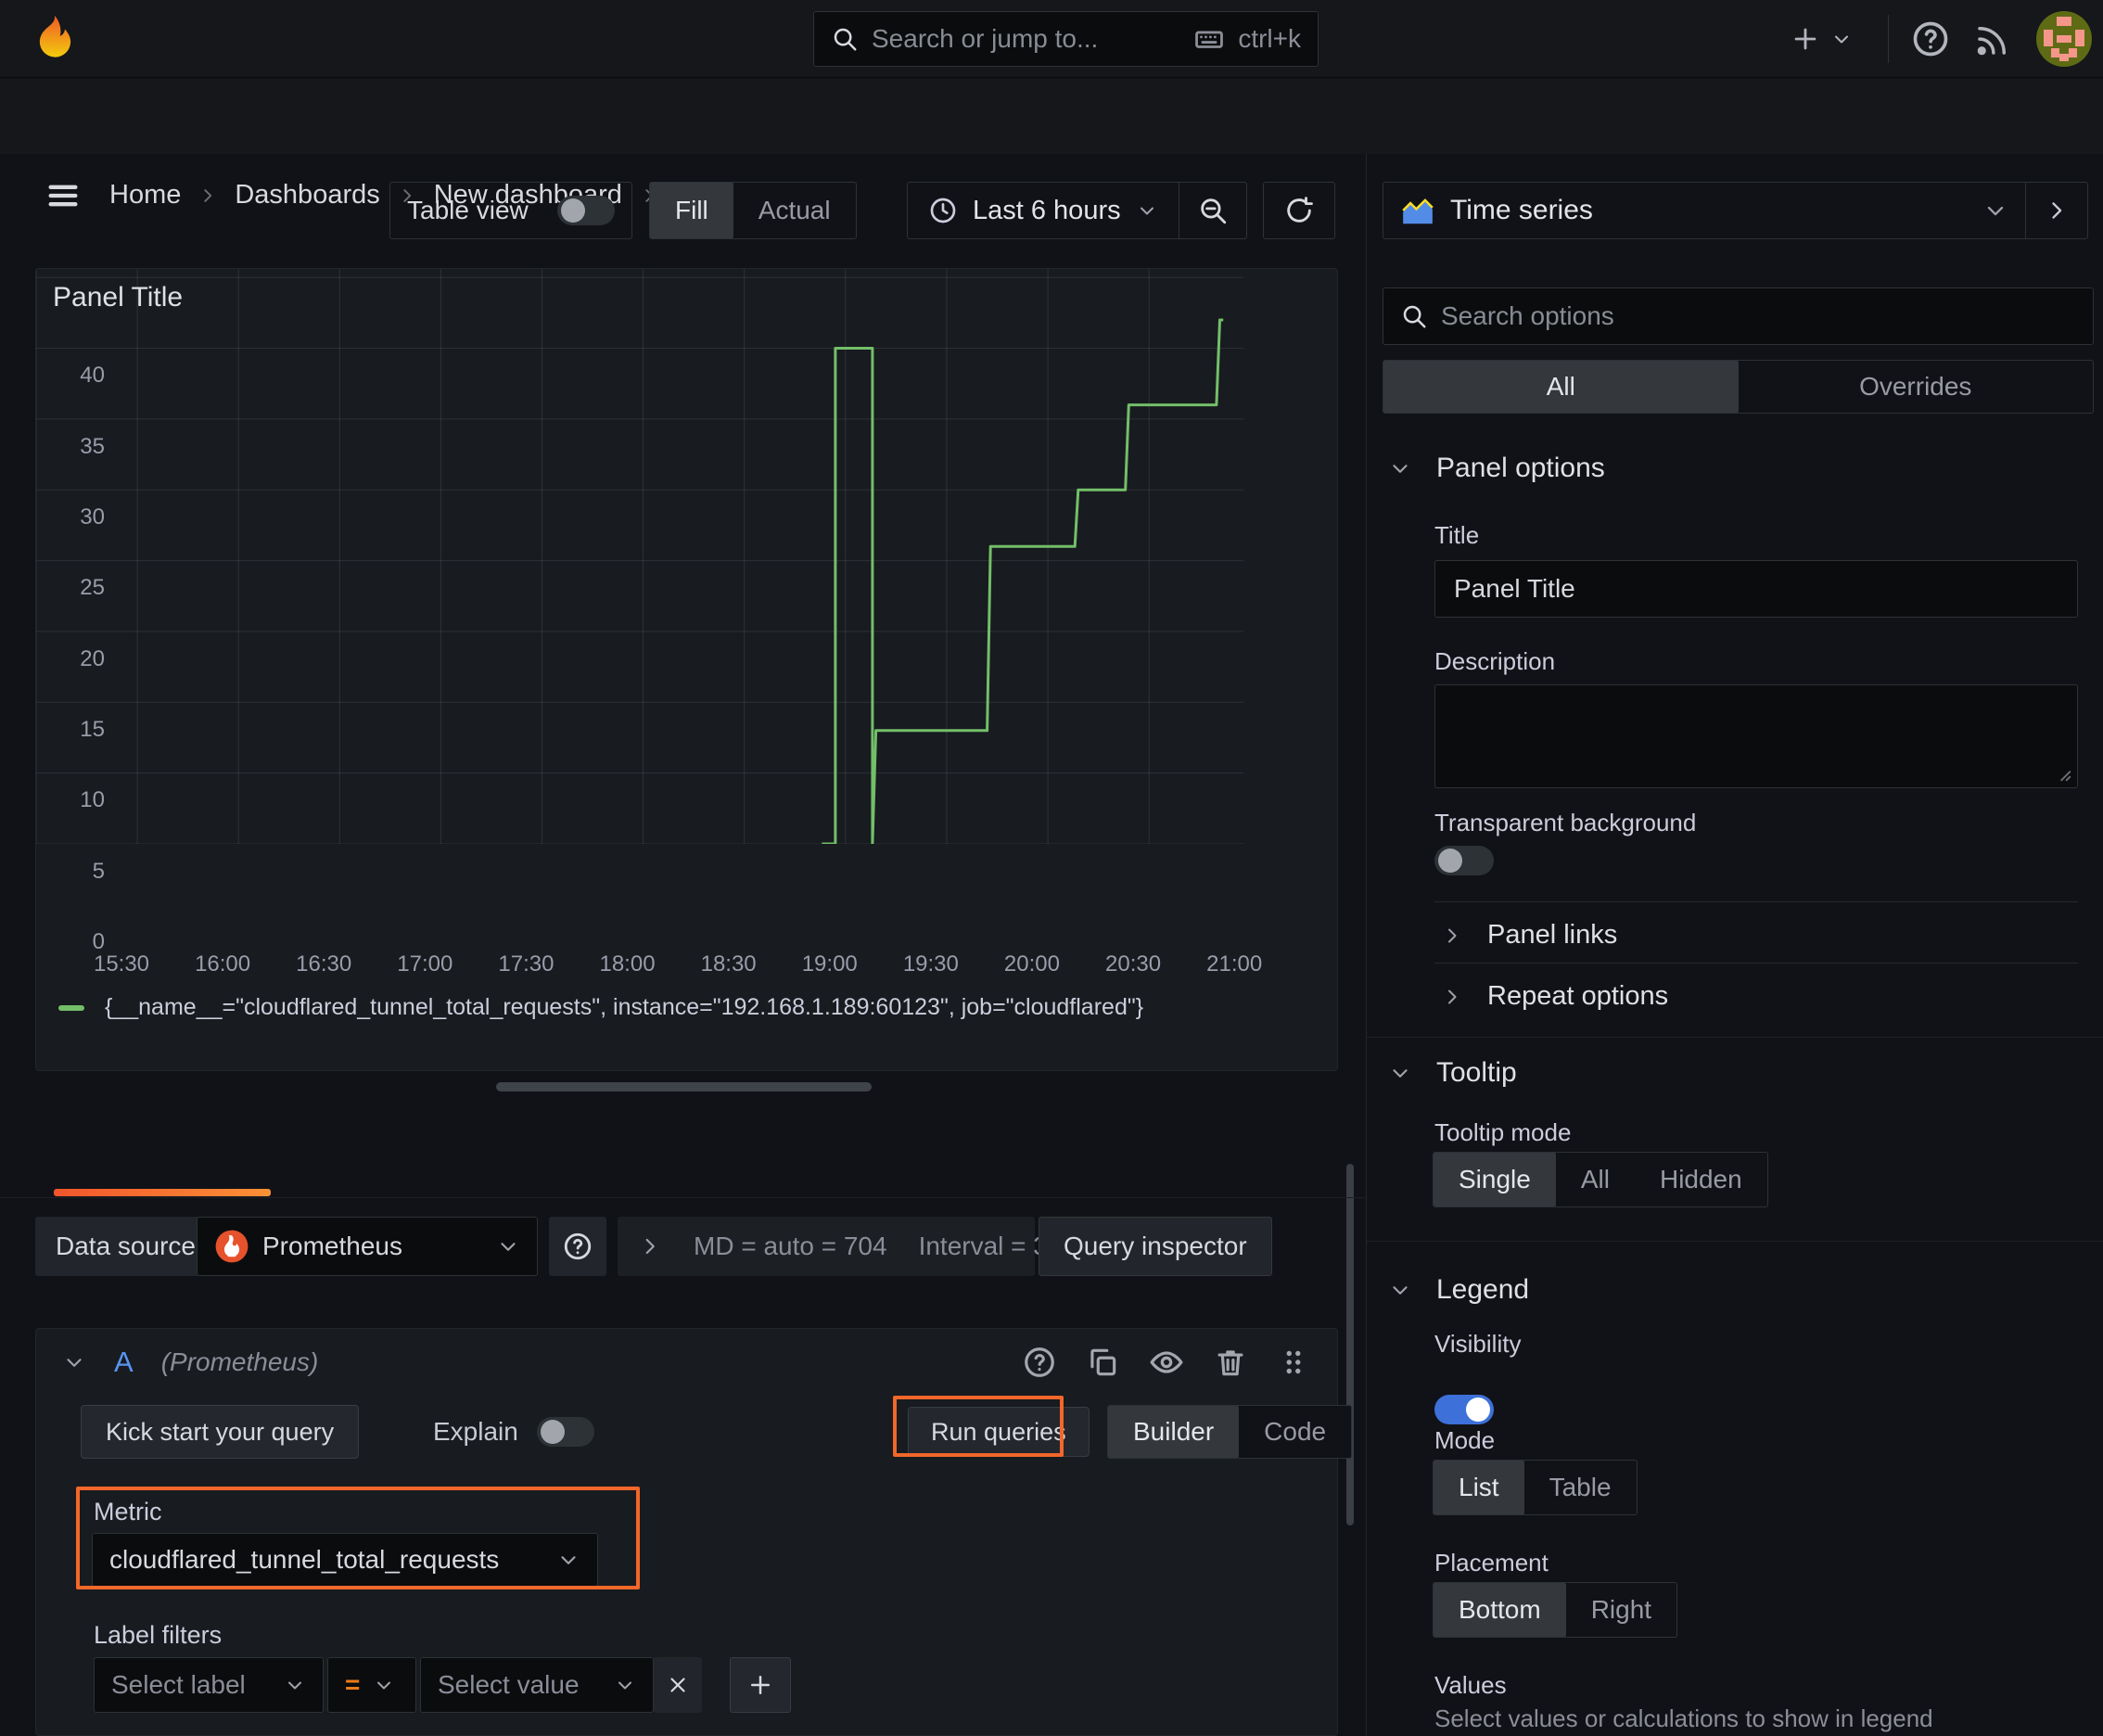 Image resolution: width=2103 pixels, height=1736 pixels. What do you see at coordinates (684, 1086) in the screenshot?
I see `panel-resize-handle` at bounding box center [684, 1086].